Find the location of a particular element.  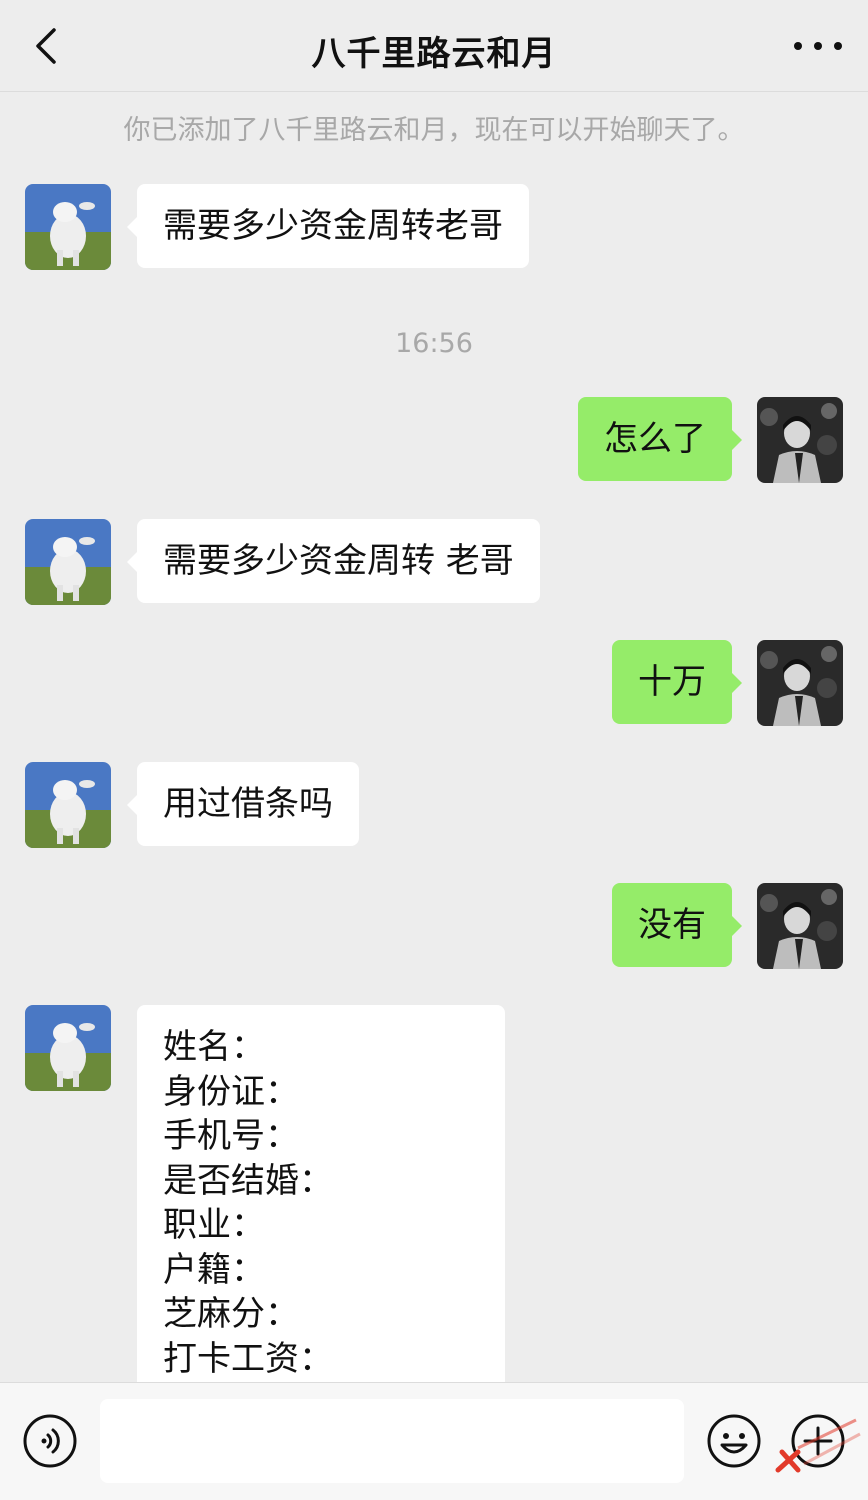

message-bubble-incoming-form: 姓名： 身份证： 手机号： 是否结婚： 职业： 户籍： 芝麻分： 打卡工资： is located at coordinates (321, 1193).